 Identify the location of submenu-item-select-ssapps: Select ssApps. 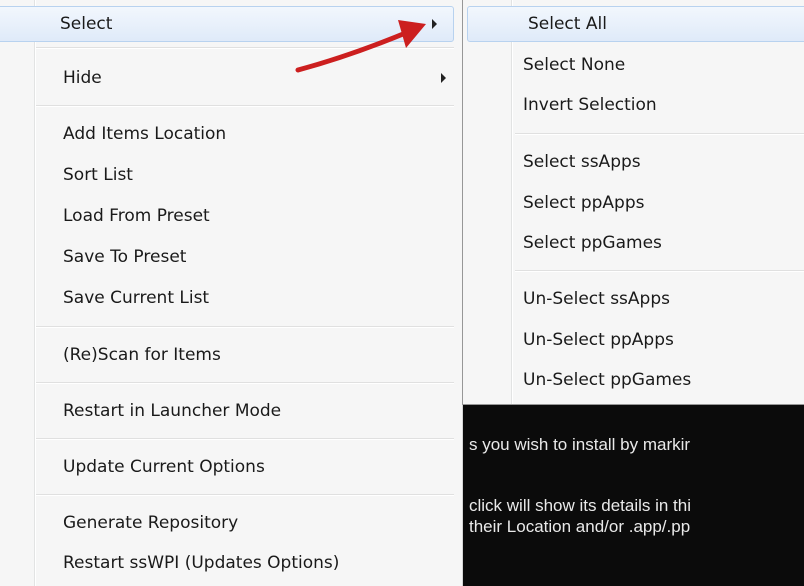
(633, 162).